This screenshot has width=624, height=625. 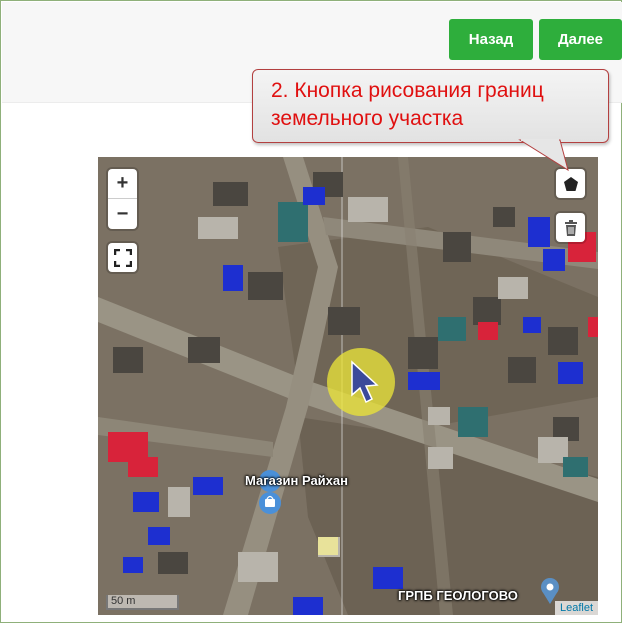 I want to click on back-button: Назад, so click(x=491, y=39).